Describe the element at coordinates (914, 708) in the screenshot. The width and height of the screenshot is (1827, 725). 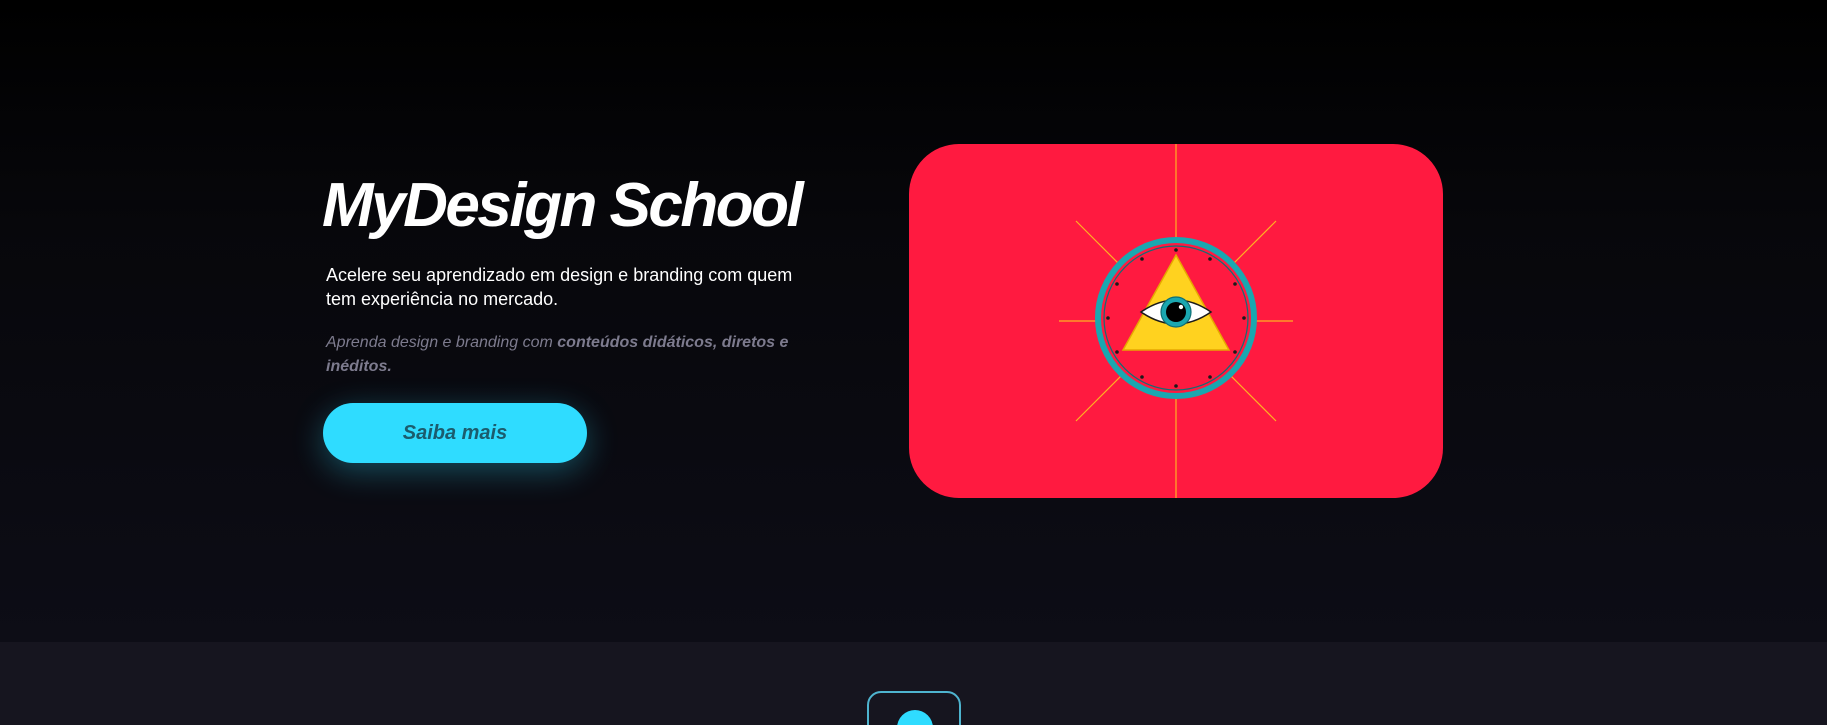
I see `scroll-down-button: ⌄` at that location.